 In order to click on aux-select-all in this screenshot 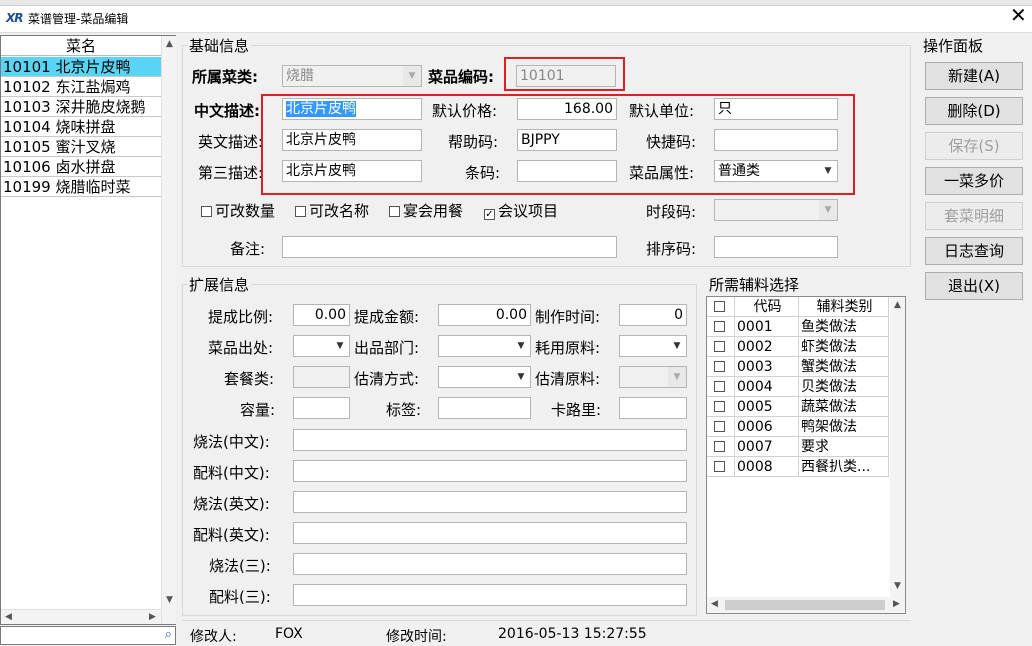, I will do `click(721, 307)`.